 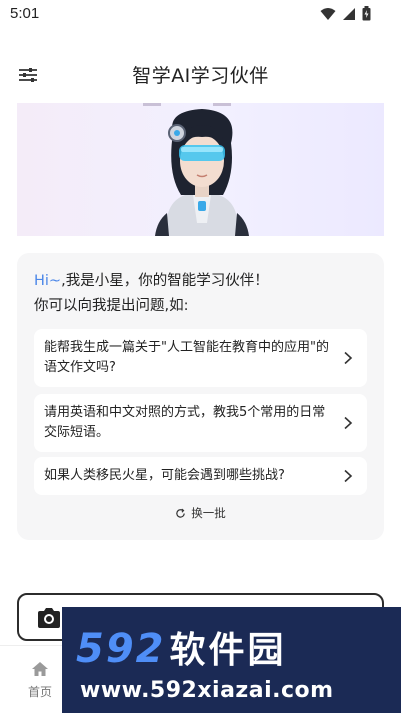 What do you see at coordinates (164, 475) in the screenshot?
I see `suggestion-text: 如果人类移民火星，可能会遇到哪些挑战?` at bounding box center [164, 475].